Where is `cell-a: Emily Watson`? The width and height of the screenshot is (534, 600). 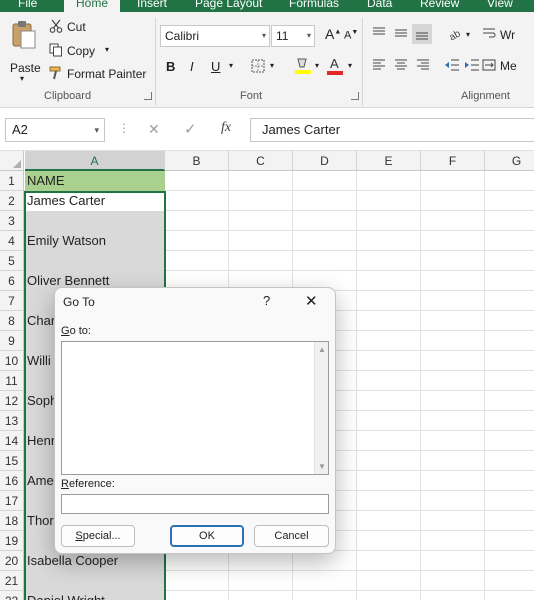
cell-a: Emily Watson is located at coordinates (95, 241).